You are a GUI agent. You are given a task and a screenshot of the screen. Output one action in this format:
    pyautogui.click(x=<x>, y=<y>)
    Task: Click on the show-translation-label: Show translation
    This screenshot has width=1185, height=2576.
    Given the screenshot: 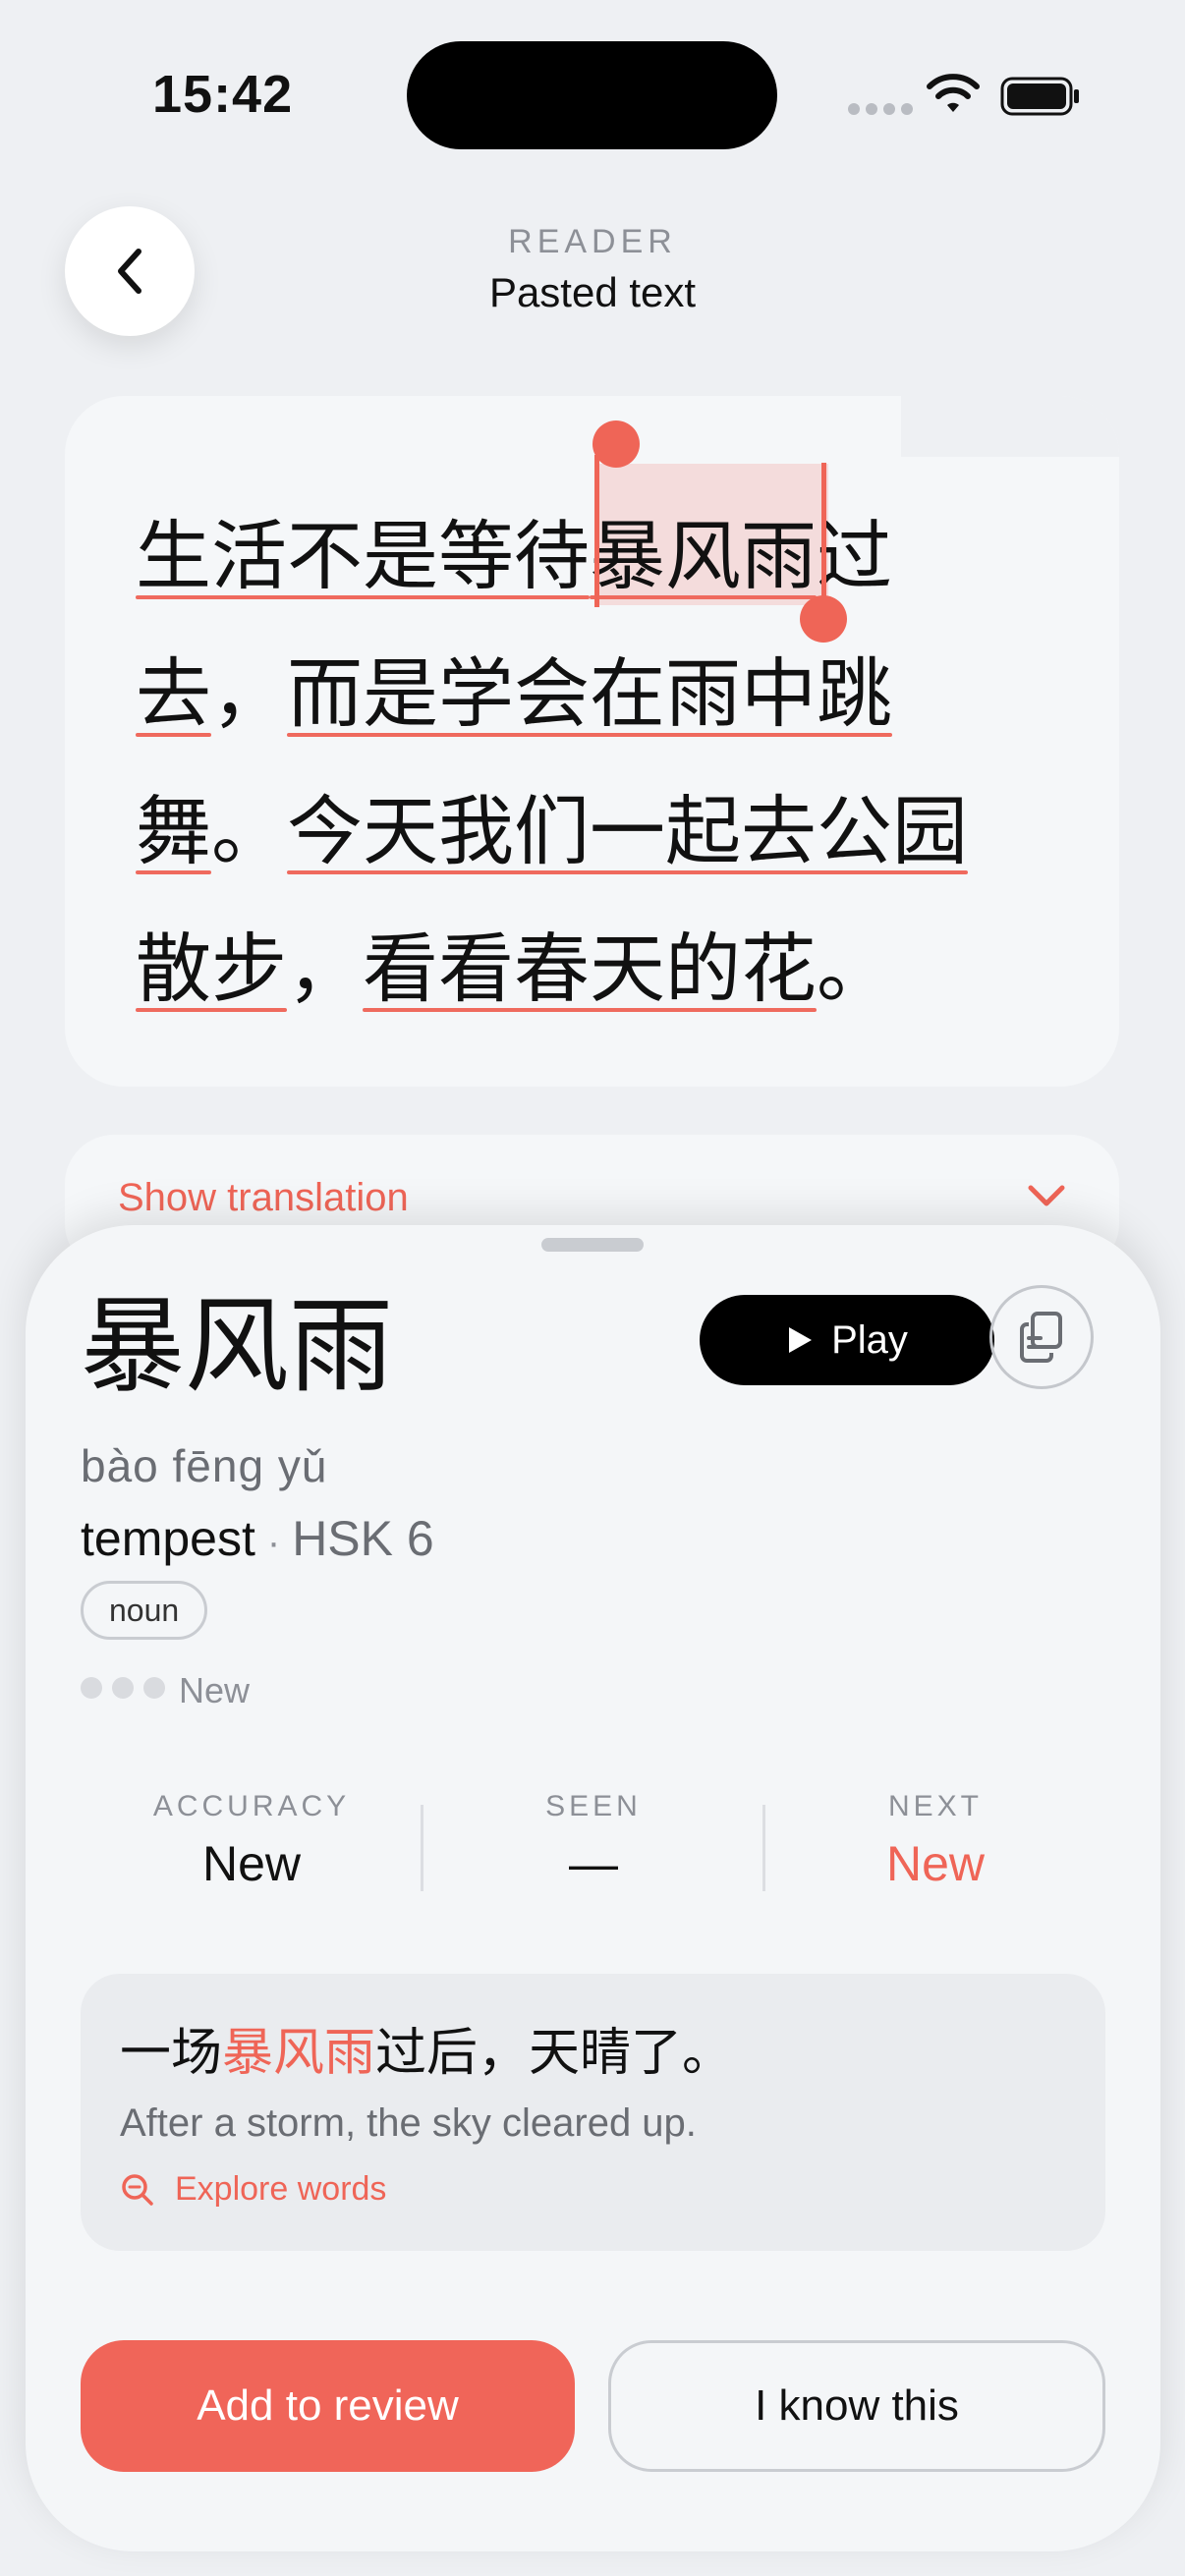 What is the action you would take?
    pyautogui.click(x=263, y=1197)
    